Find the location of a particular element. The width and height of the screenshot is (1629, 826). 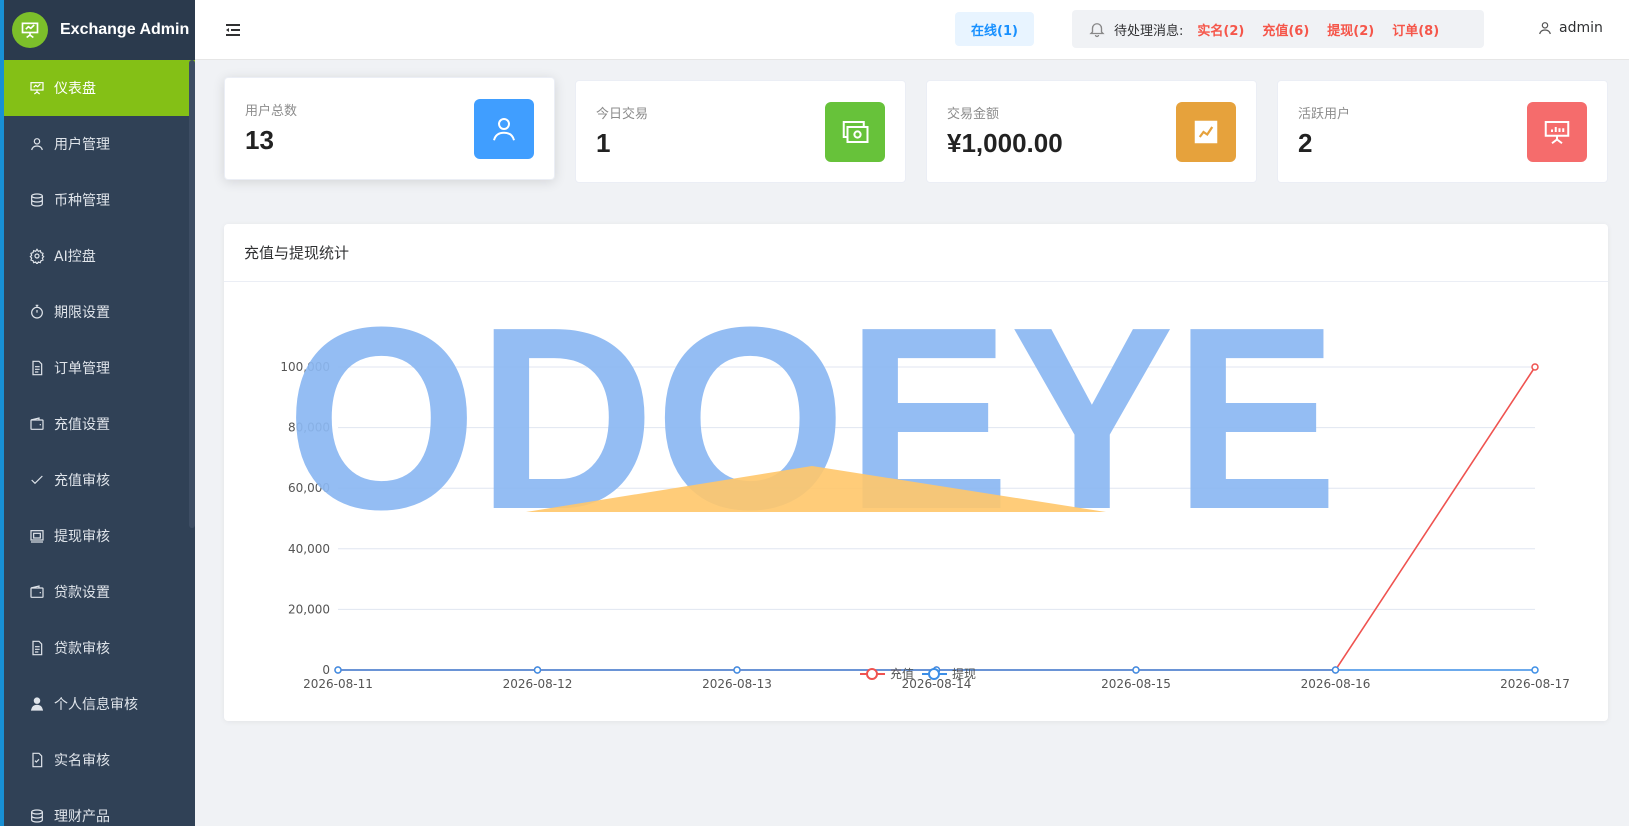

x-tick-label: 2026-08-13 is located at coordinates (737, 684).